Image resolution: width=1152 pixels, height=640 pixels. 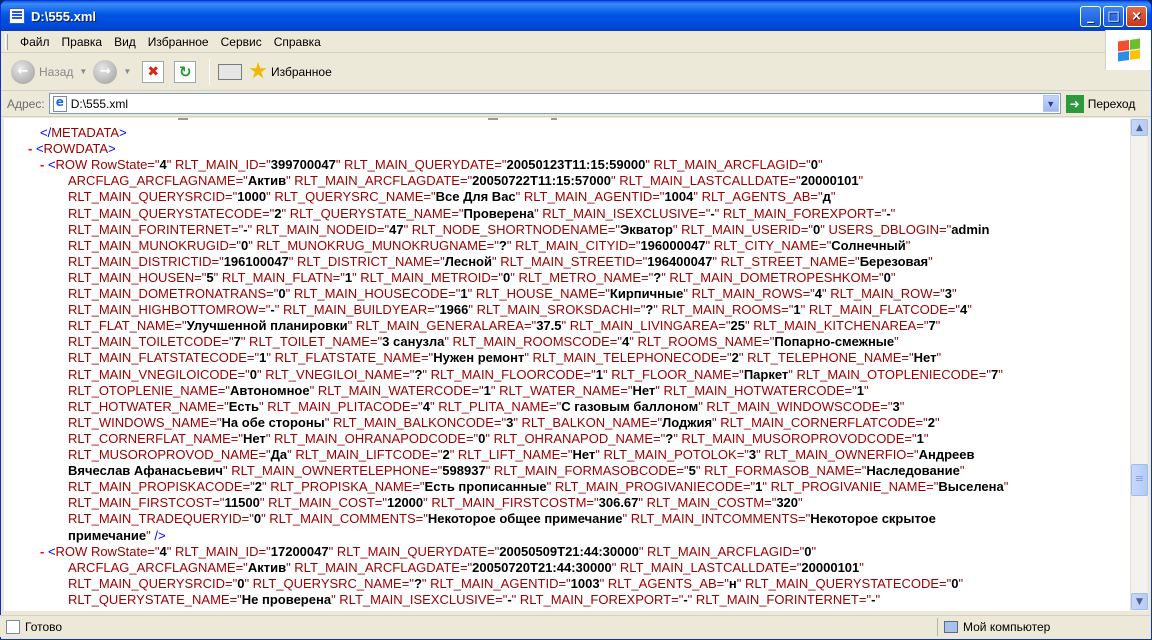 What do you see at coordinates (405, 503) in the screenshot?
I see `xml-token: 12000` at bounding box center [405, 503].